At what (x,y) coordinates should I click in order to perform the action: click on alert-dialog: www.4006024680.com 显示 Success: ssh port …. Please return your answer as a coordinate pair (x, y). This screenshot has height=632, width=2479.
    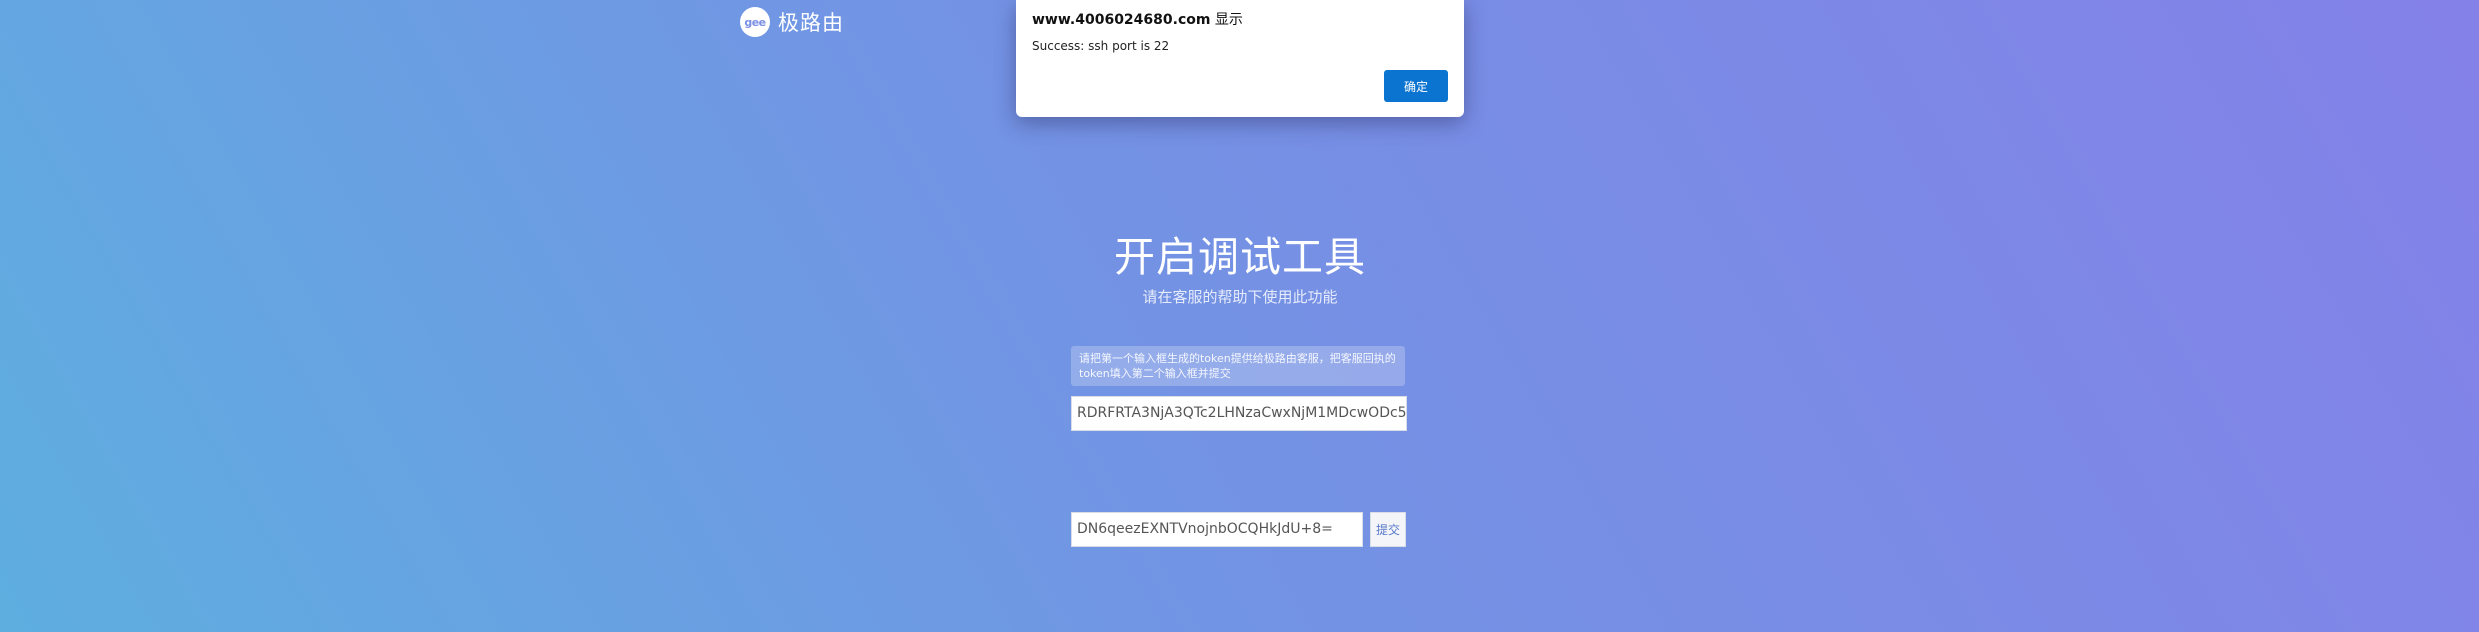
    Looking at the image, I should click on (1240, 58).